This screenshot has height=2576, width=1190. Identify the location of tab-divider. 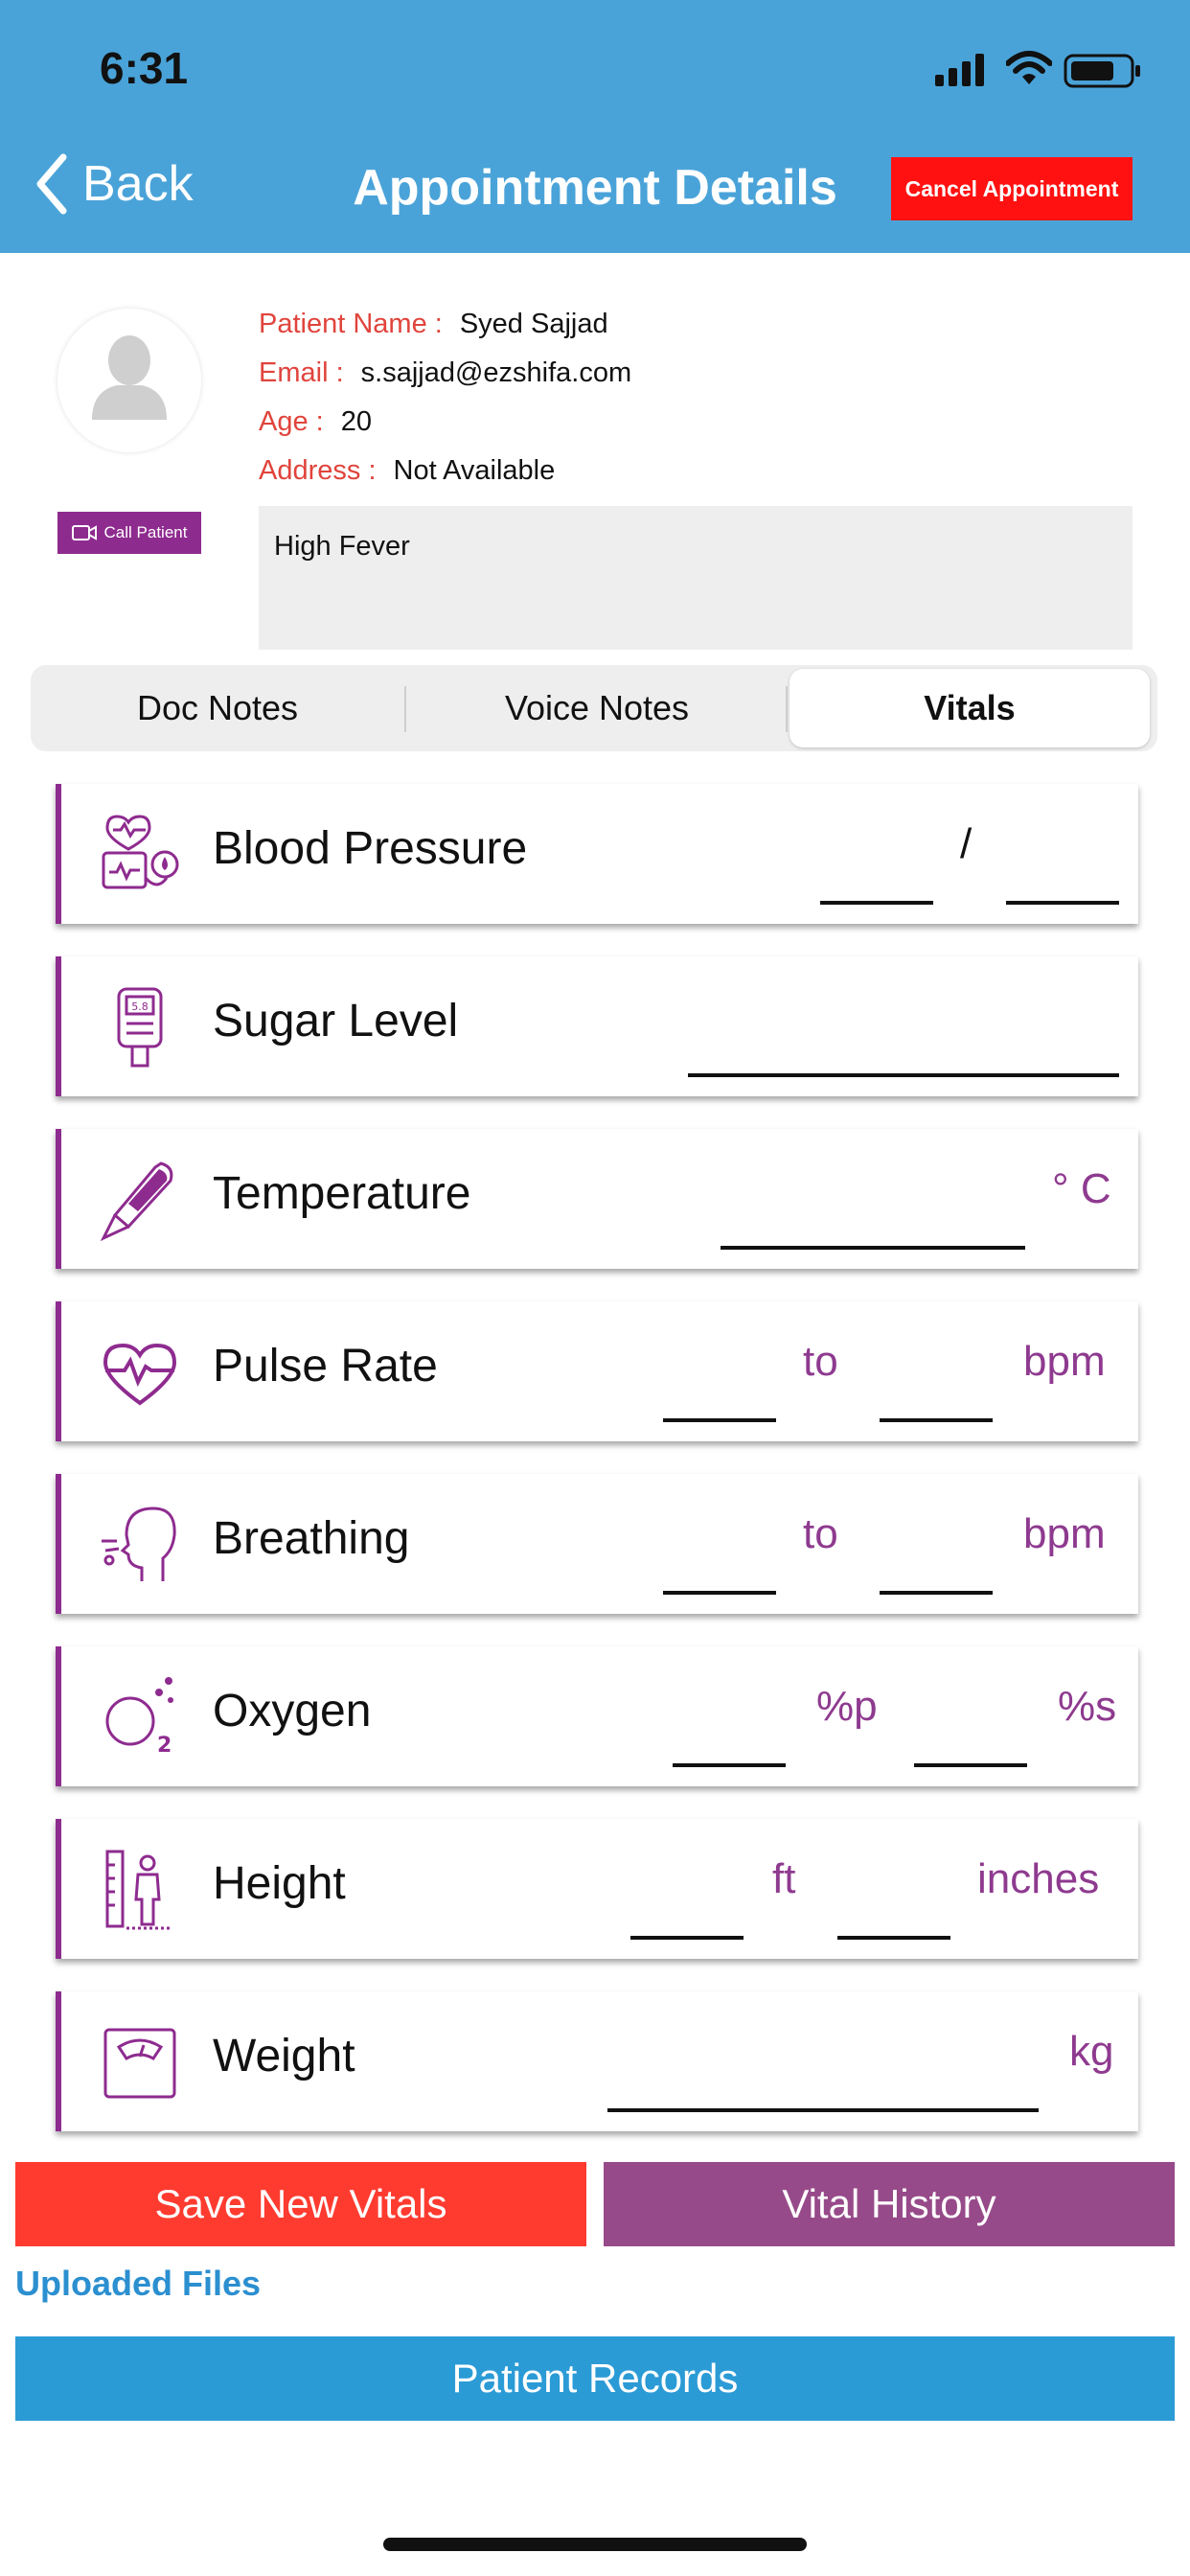
(787, 709).